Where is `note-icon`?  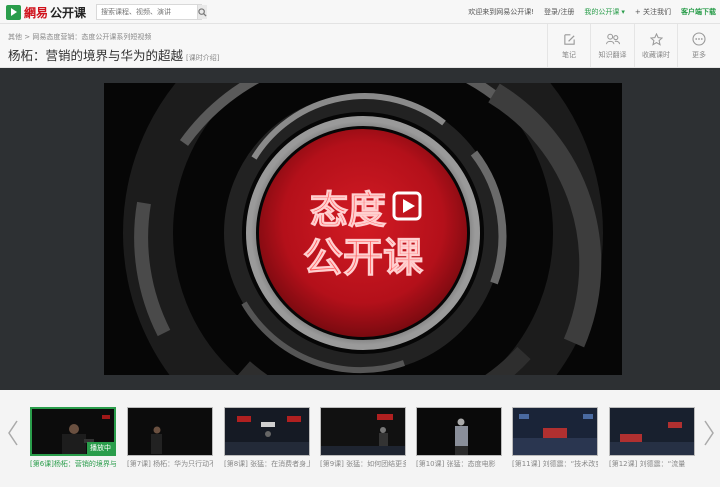
note-icon is located at coordinates (569, 39).